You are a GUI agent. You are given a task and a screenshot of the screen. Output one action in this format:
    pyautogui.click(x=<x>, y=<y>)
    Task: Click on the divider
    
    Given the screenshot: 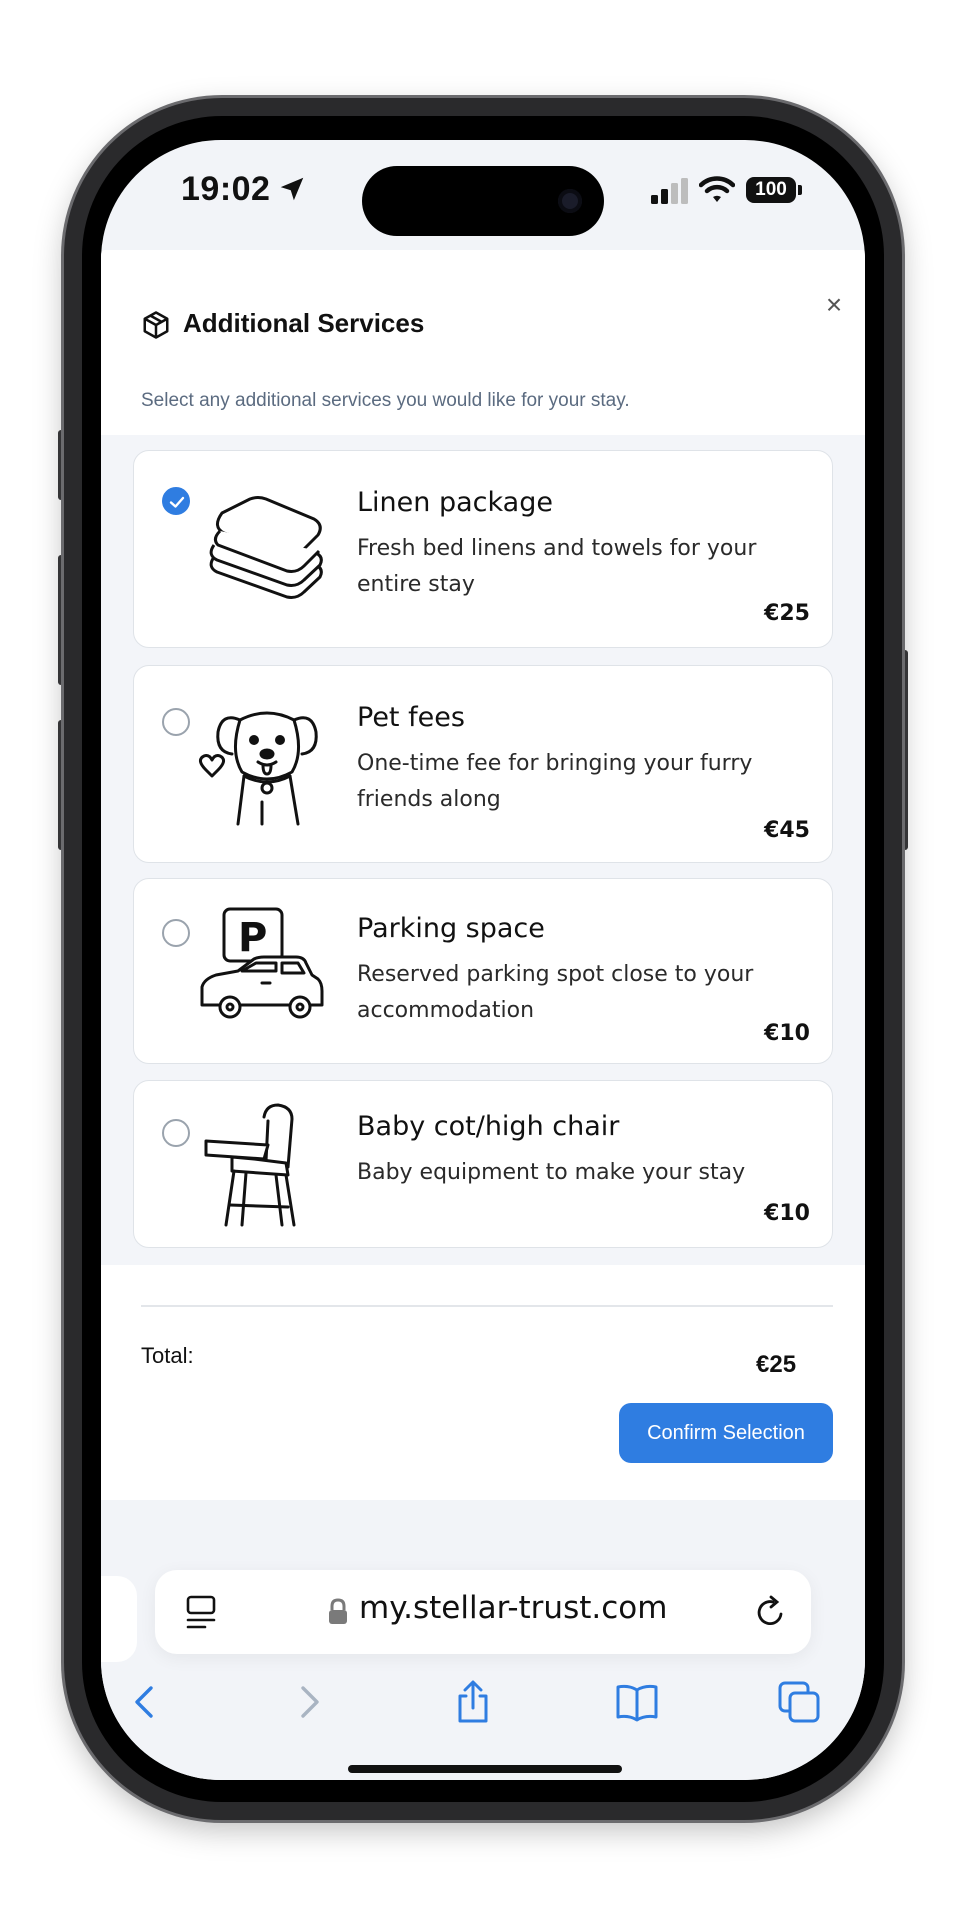 What is the action you would take?
    pyautogui.click(x=487, y=1306)
    